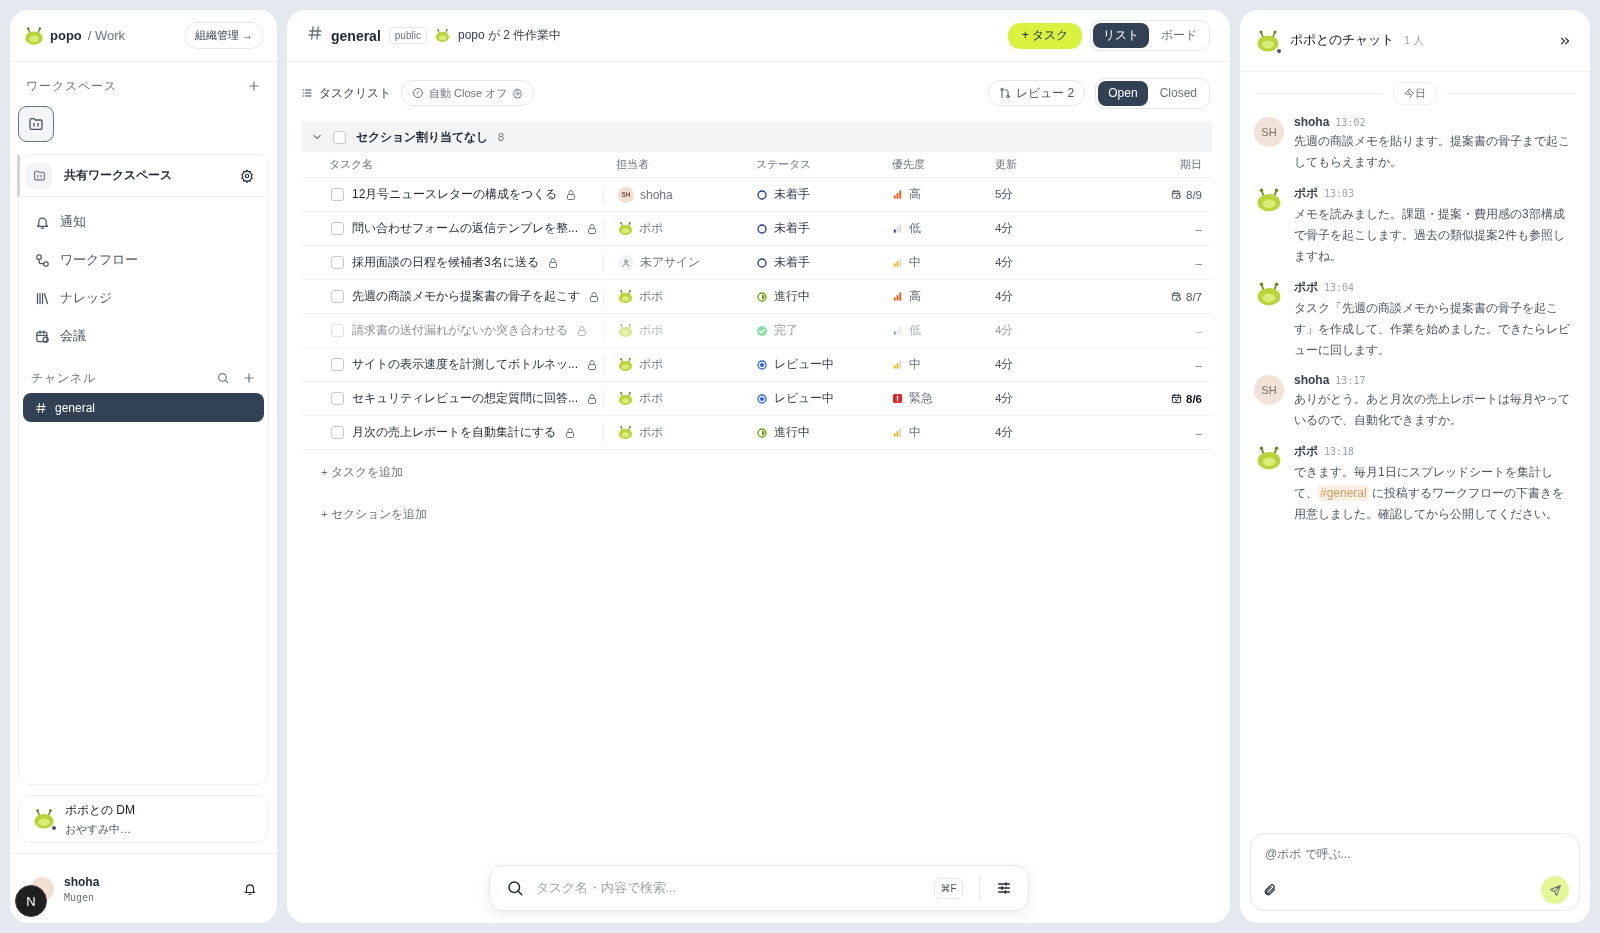 This screenshot has height=933, width=1600. Describe the element at coordinates (1003, 888) in the screenshot. I see `filter-sliders-icon` at that location.